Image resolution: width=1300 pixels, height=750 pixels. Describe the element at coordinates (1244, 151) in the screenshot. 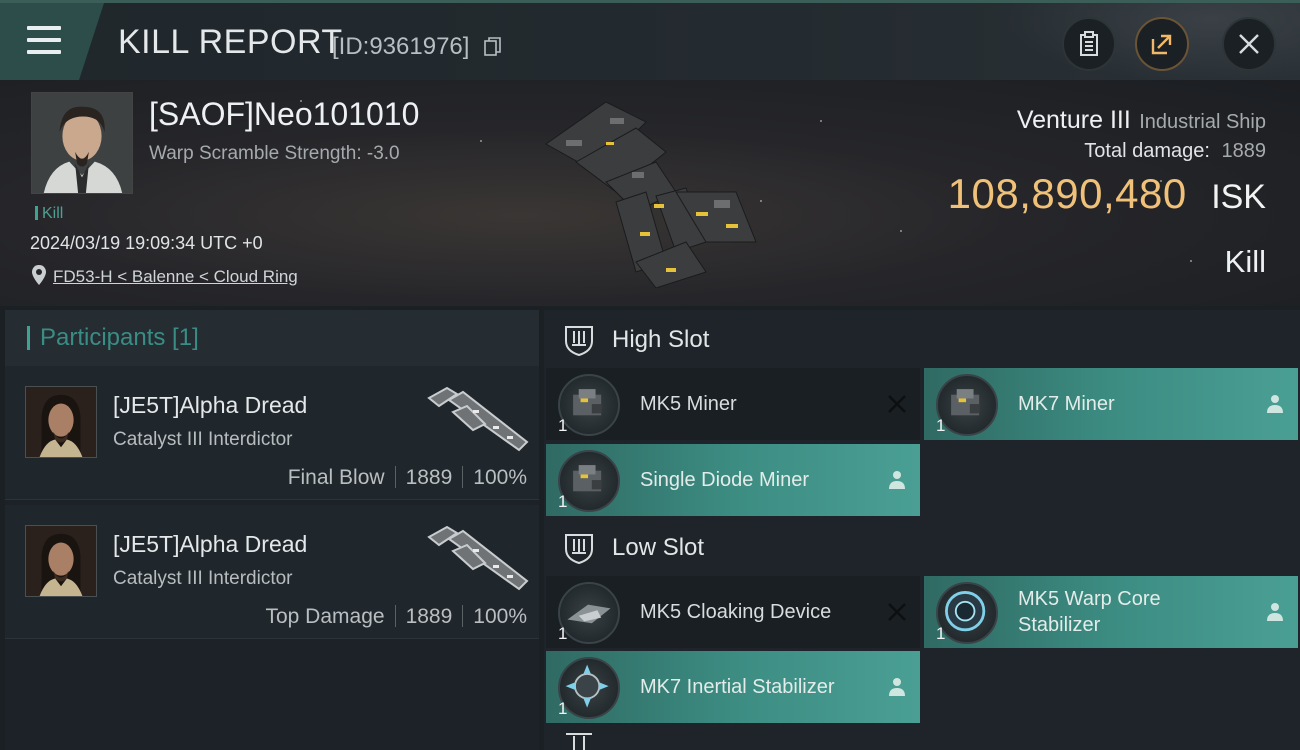

I see `total-damage-value: 1889` at that location.